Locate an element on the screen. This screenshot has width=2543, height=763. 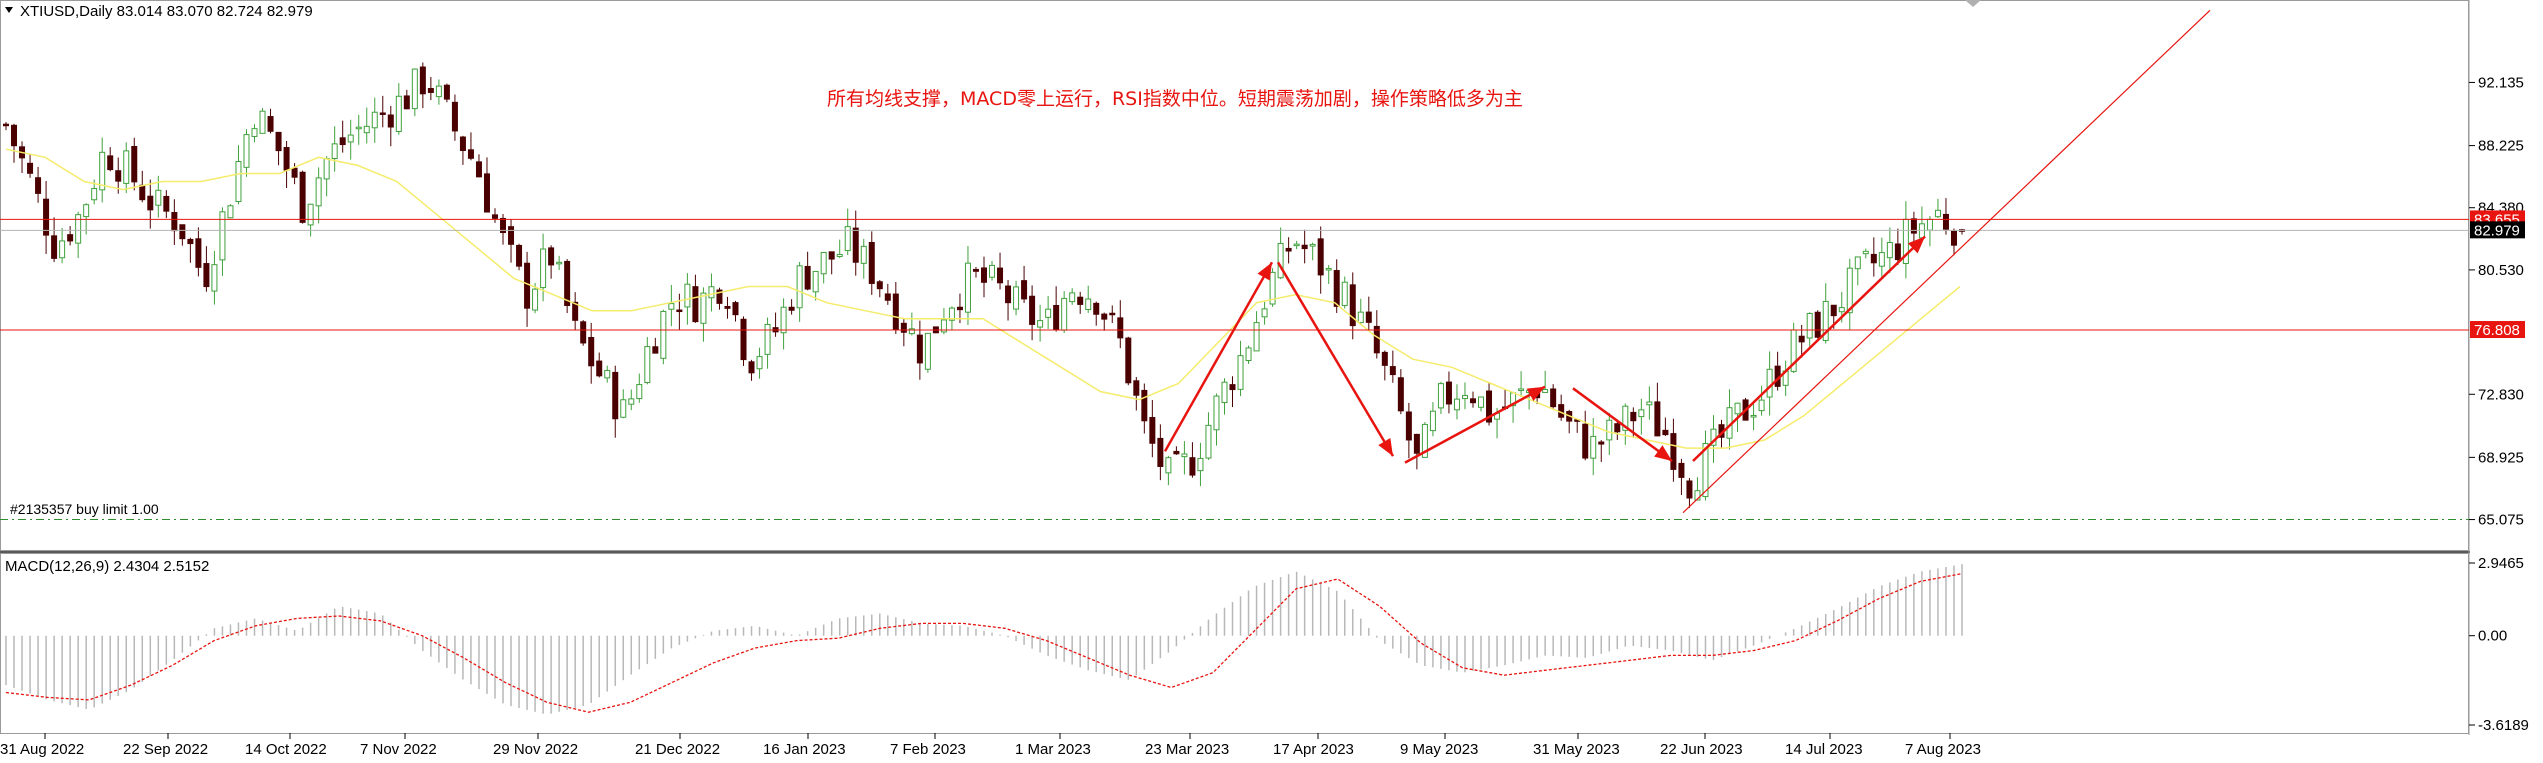
date-tick-label: 29 Nov 2022 is located at coordinates (535, 749).